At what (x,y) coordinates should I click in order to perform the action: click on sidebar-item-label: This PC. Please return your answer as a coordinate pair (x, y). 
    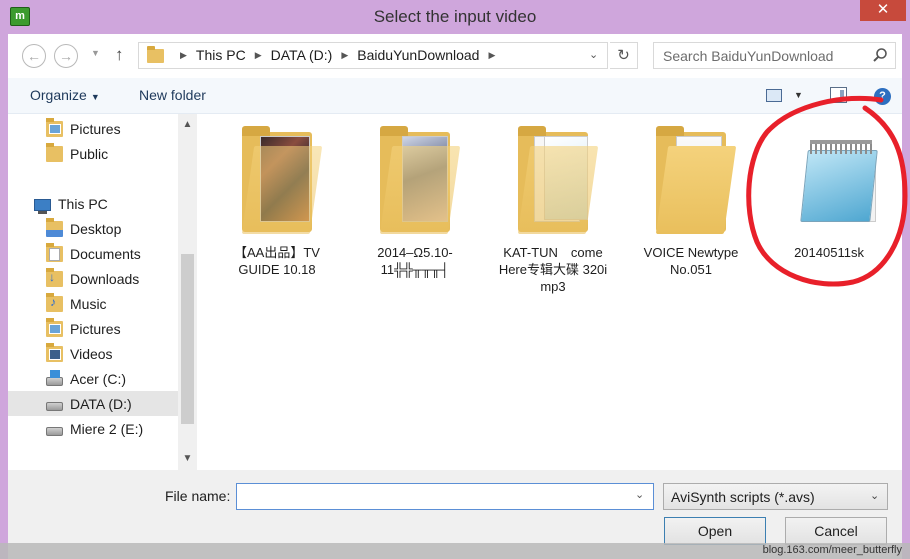
    Looking at the image, I should click on (83, 203).